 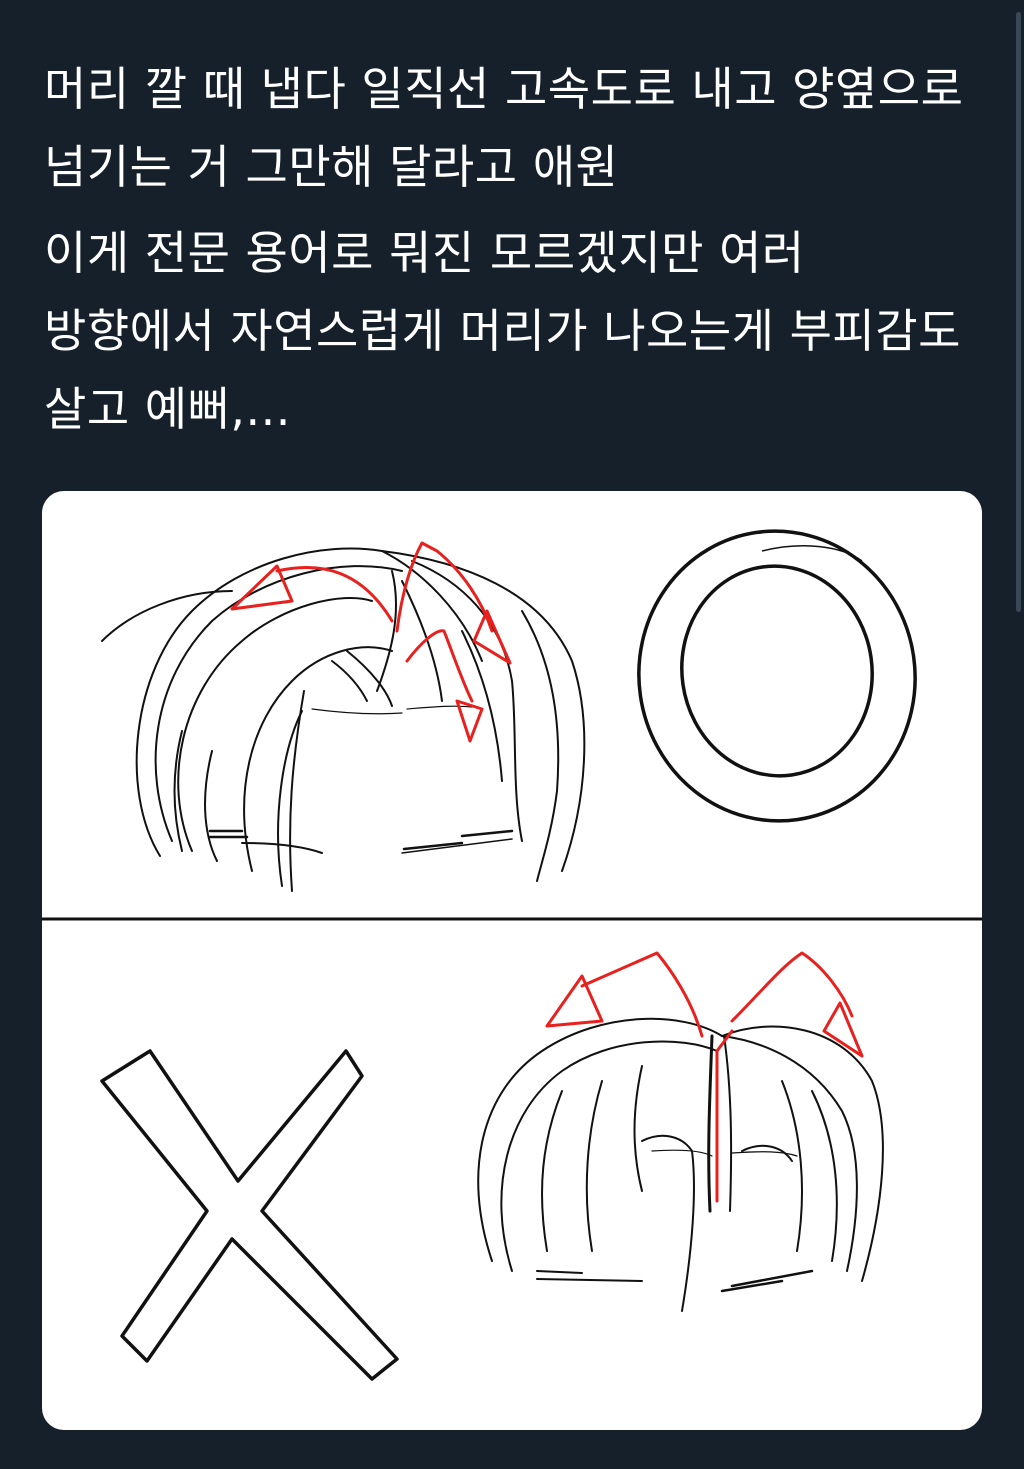 I want to click on hair-sketch-bad, so click(x=680, y=1164).